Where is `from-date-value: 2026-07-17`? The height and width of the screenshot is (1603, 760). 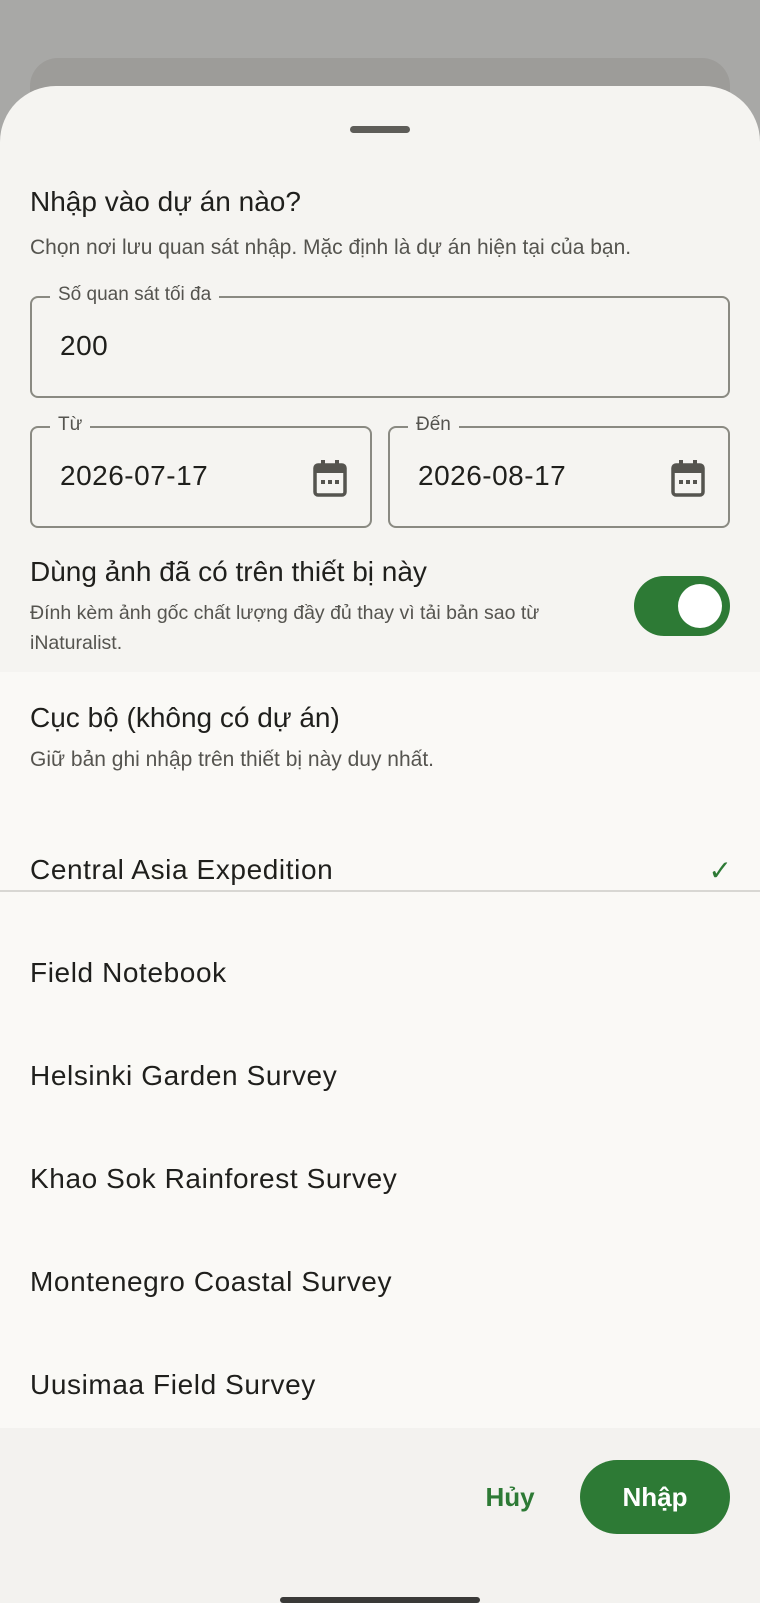
from-date-value: 2026-07-17 is located at coordinates (134, 476).